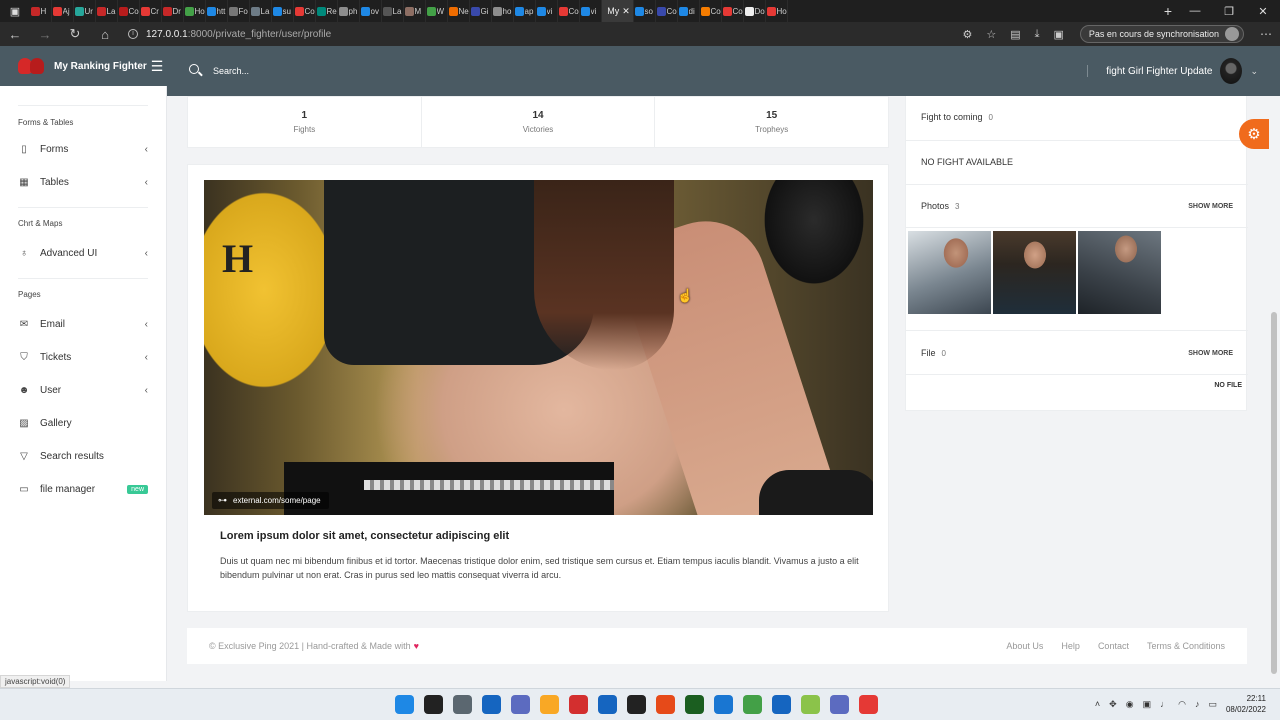 The image size is (1280, 720). Describe the element at coordinates (618, 11) in the screenshot. I see `browser-tab-active: My ✕` at that location.